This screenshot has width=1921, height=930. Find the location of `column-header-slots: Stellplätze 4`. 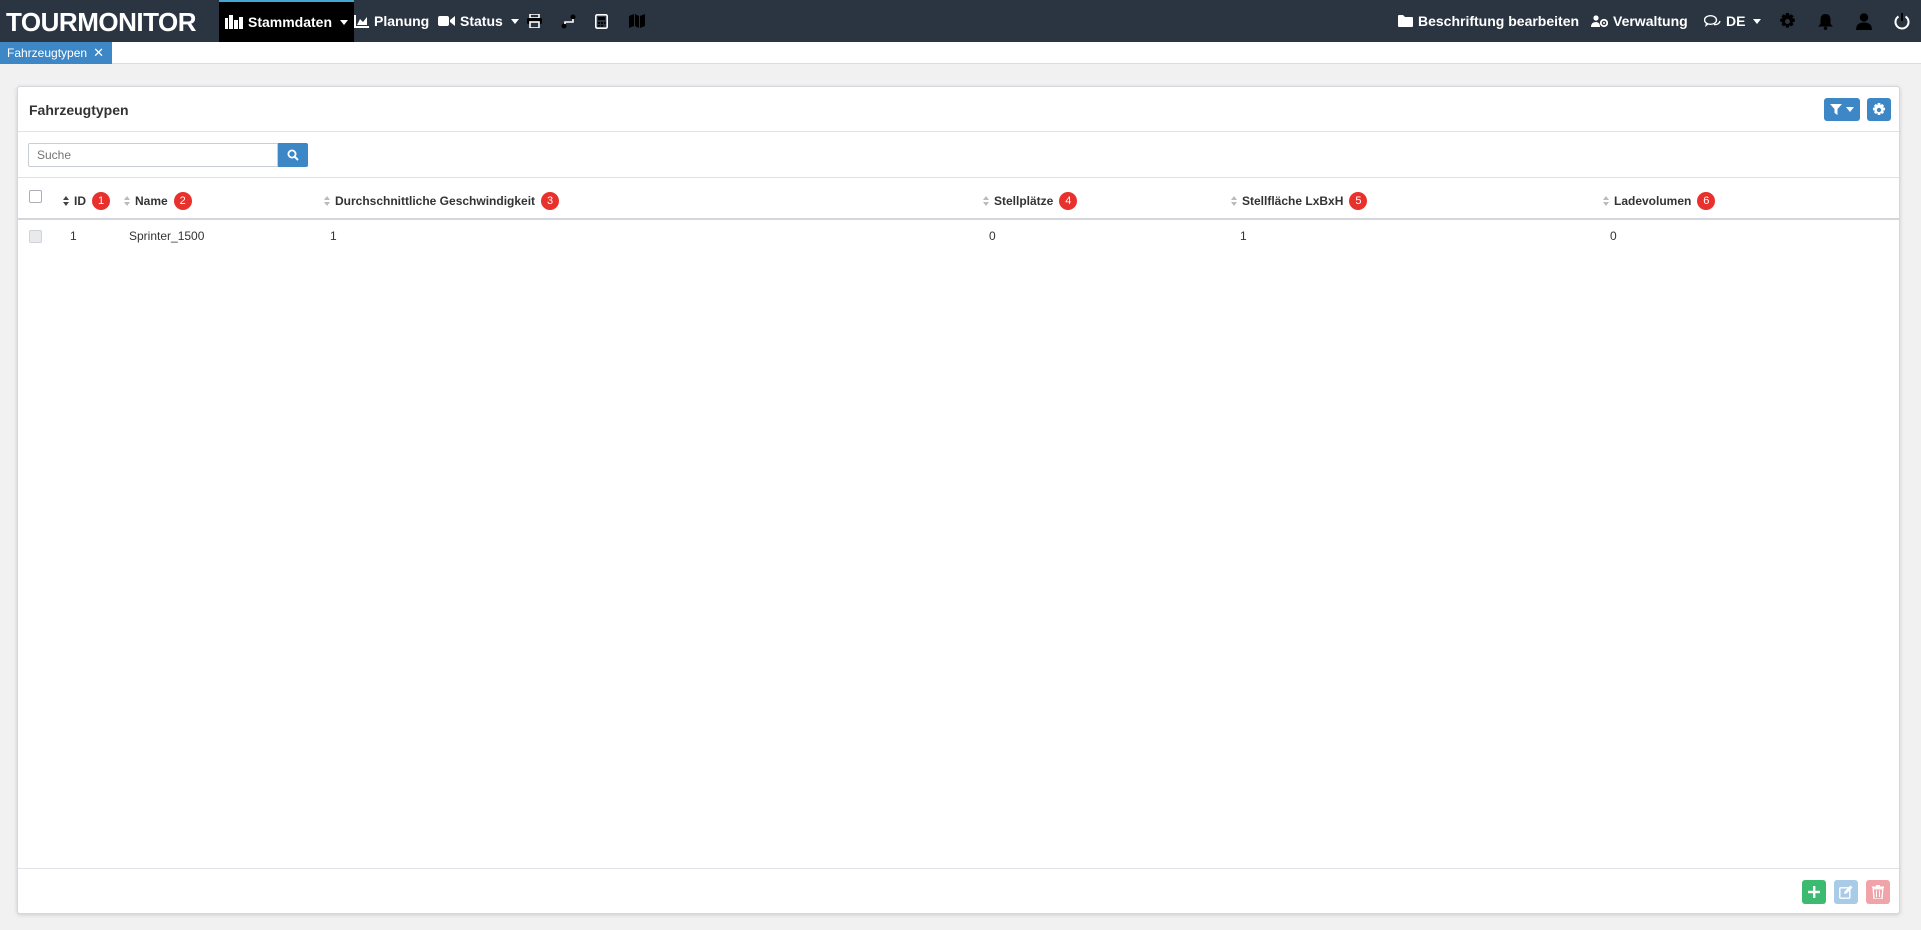

column-header-slots: Stellplätze 4 is located at coordinates (1030, 201).